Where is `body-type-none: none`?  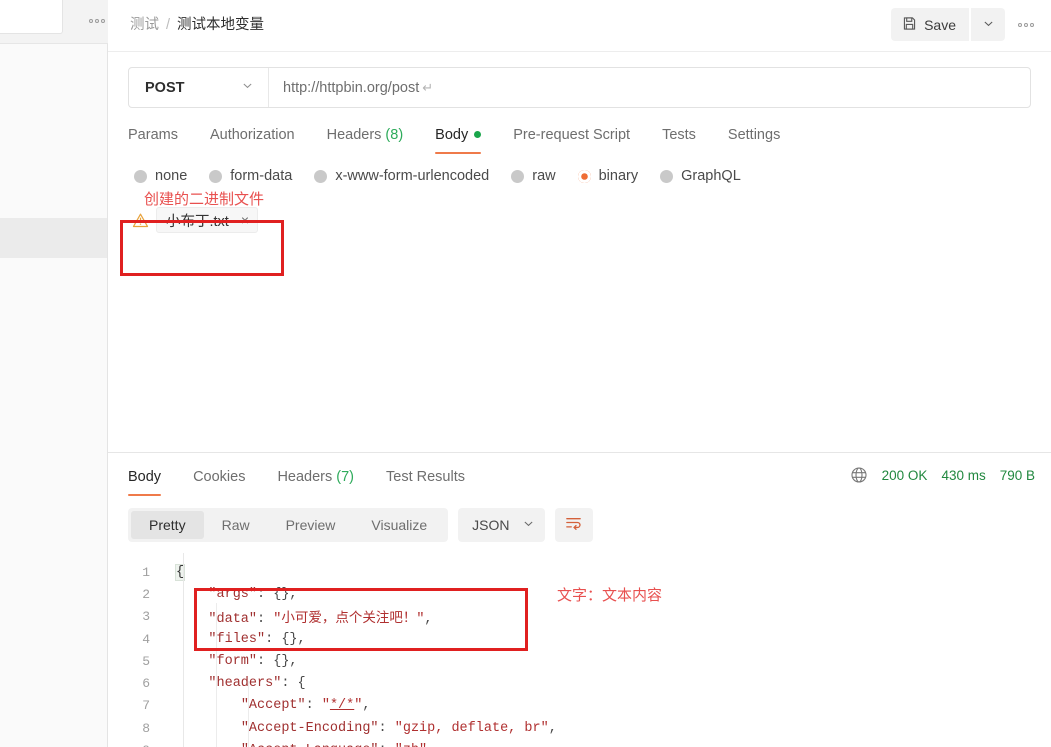
body-type-none: none is located at coordinates (160, 176).